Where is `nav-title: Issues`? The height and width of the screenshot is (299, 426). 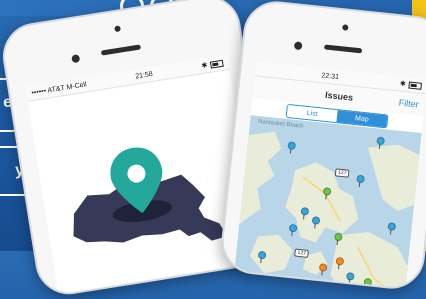 nav-title: Issues is located at coordinates (339, 96).